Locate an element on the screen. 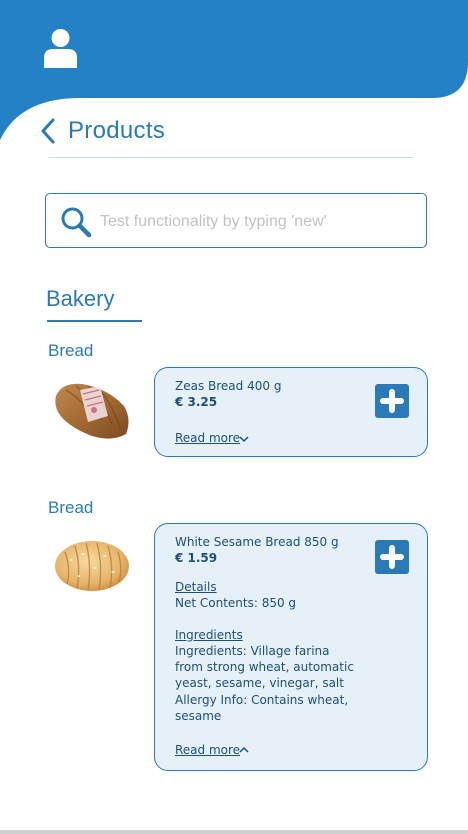  search-icon is located at coordinates (76, 222).